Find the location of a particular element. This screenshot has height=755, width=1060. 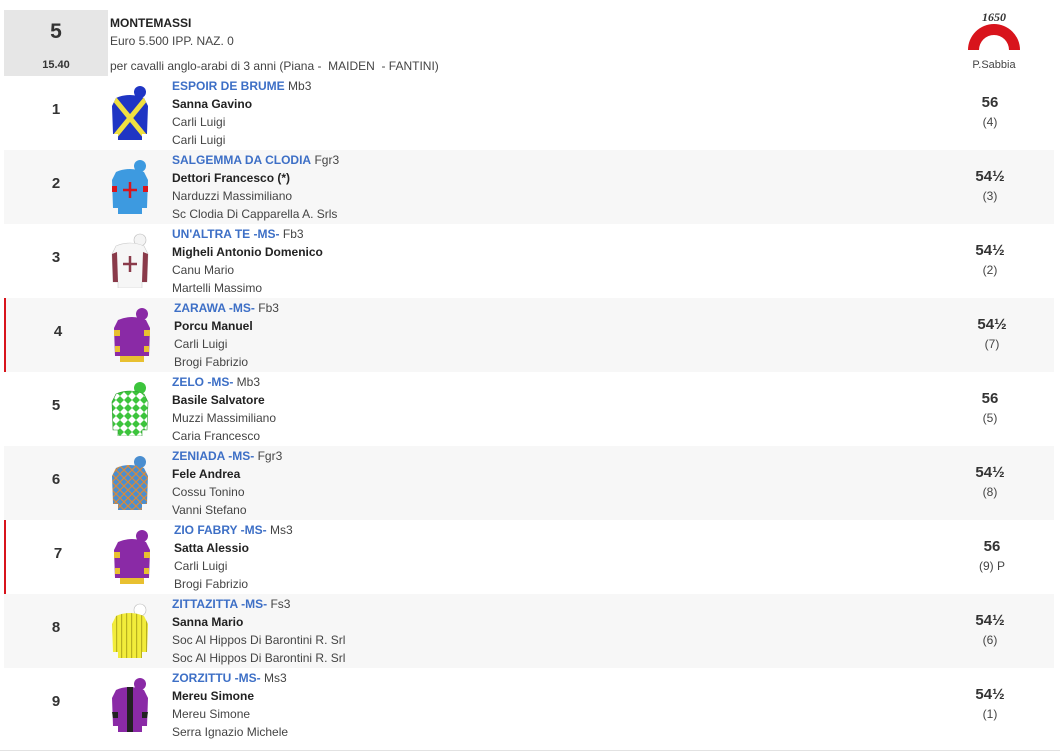

jockey-name: Migheli Antonio Domenico is located at coordinates (247, 252).